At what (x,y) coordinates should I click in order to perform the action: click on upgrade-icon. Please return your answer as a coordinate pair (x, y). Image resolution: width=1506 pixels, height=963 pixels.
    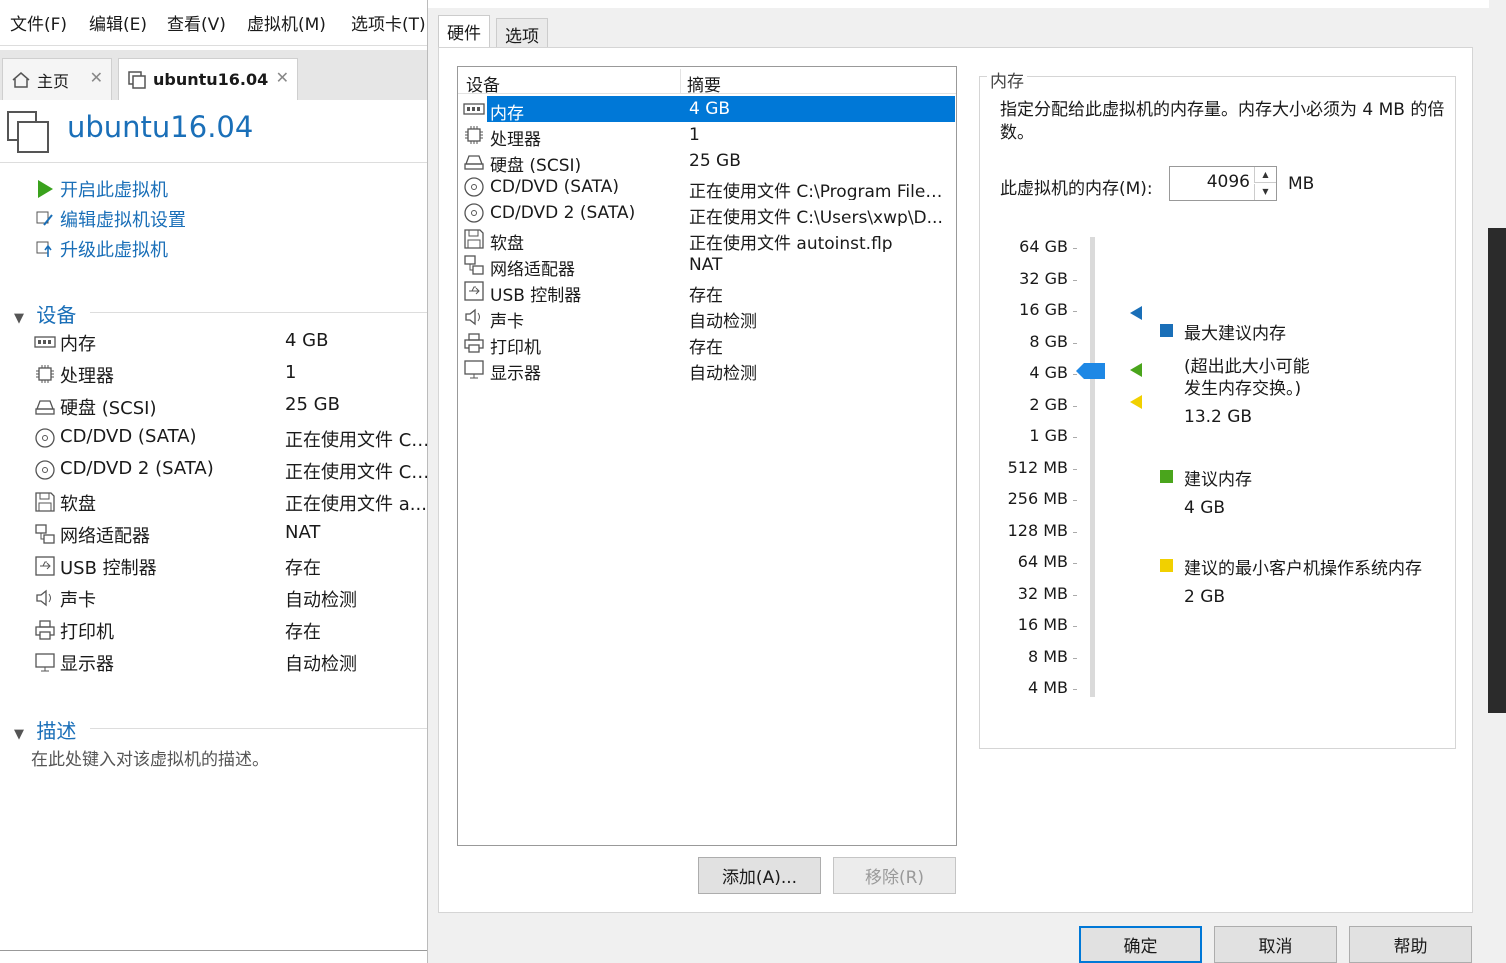
    Looking at the image, I should click on (44, 249).